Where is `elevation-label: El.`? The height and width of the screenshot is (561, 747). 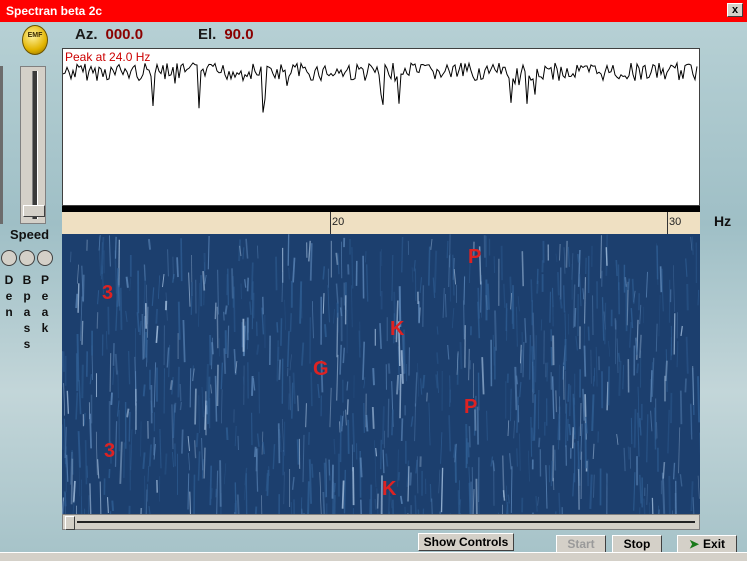 elevation-label: El. is located at coordinates (207, 34).